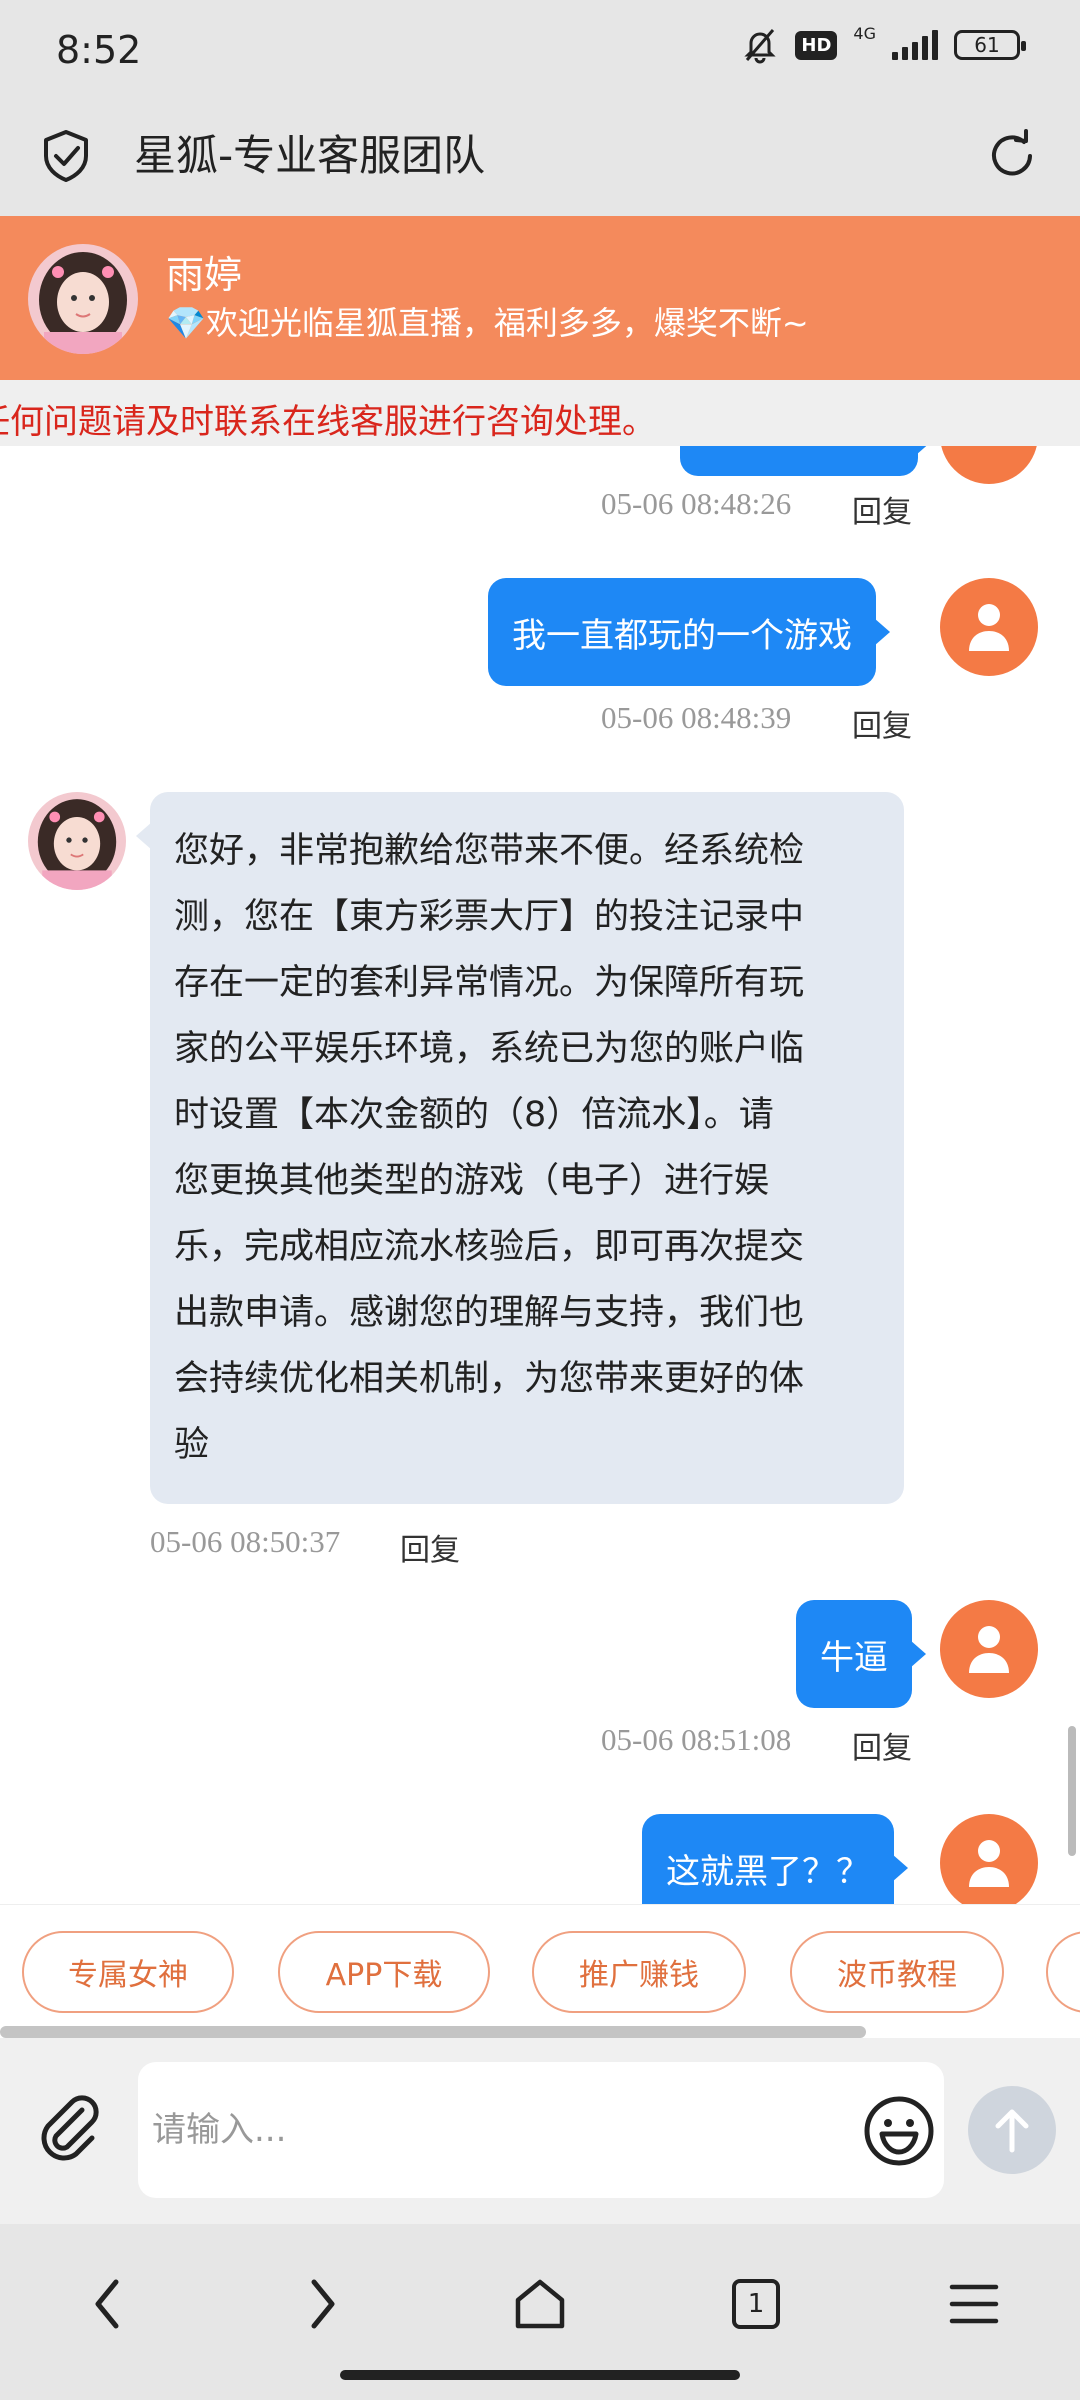  I want to click on quick-action-coin-tutorial: 波币教程, so click(897, 1972).